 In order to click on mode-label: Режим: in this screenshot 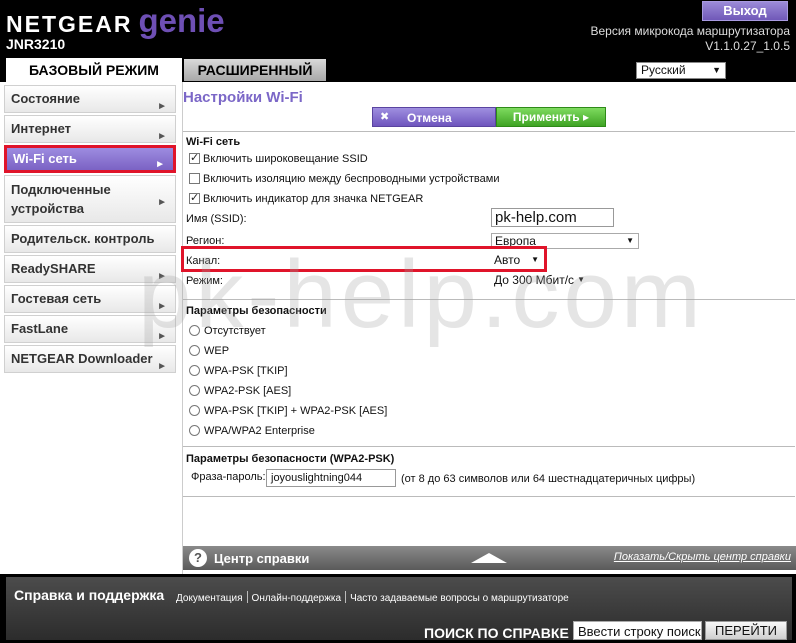, I will do `click(204, 281)`.